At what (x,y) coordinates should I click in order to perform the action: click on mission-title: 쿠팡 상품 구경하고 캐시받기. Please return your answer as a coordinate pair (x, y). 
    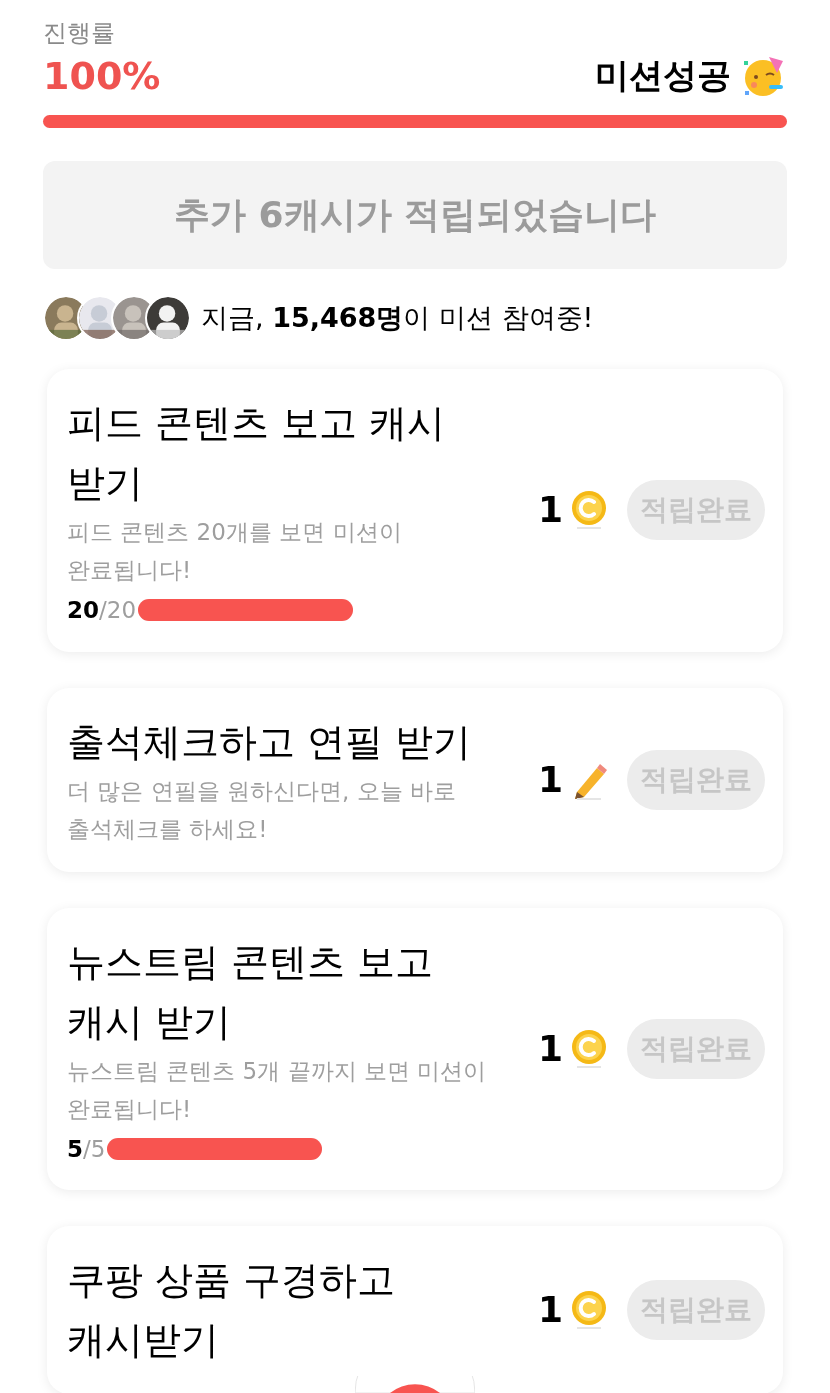
    Looking at the image, I should click on (232, 1310).